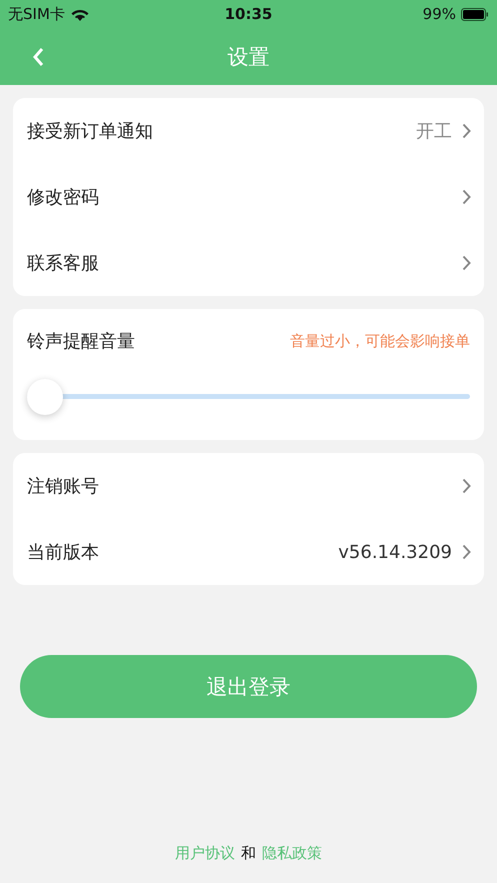 The image size is (497, 883). I want to click on slider-thumb, so click(45, 397).